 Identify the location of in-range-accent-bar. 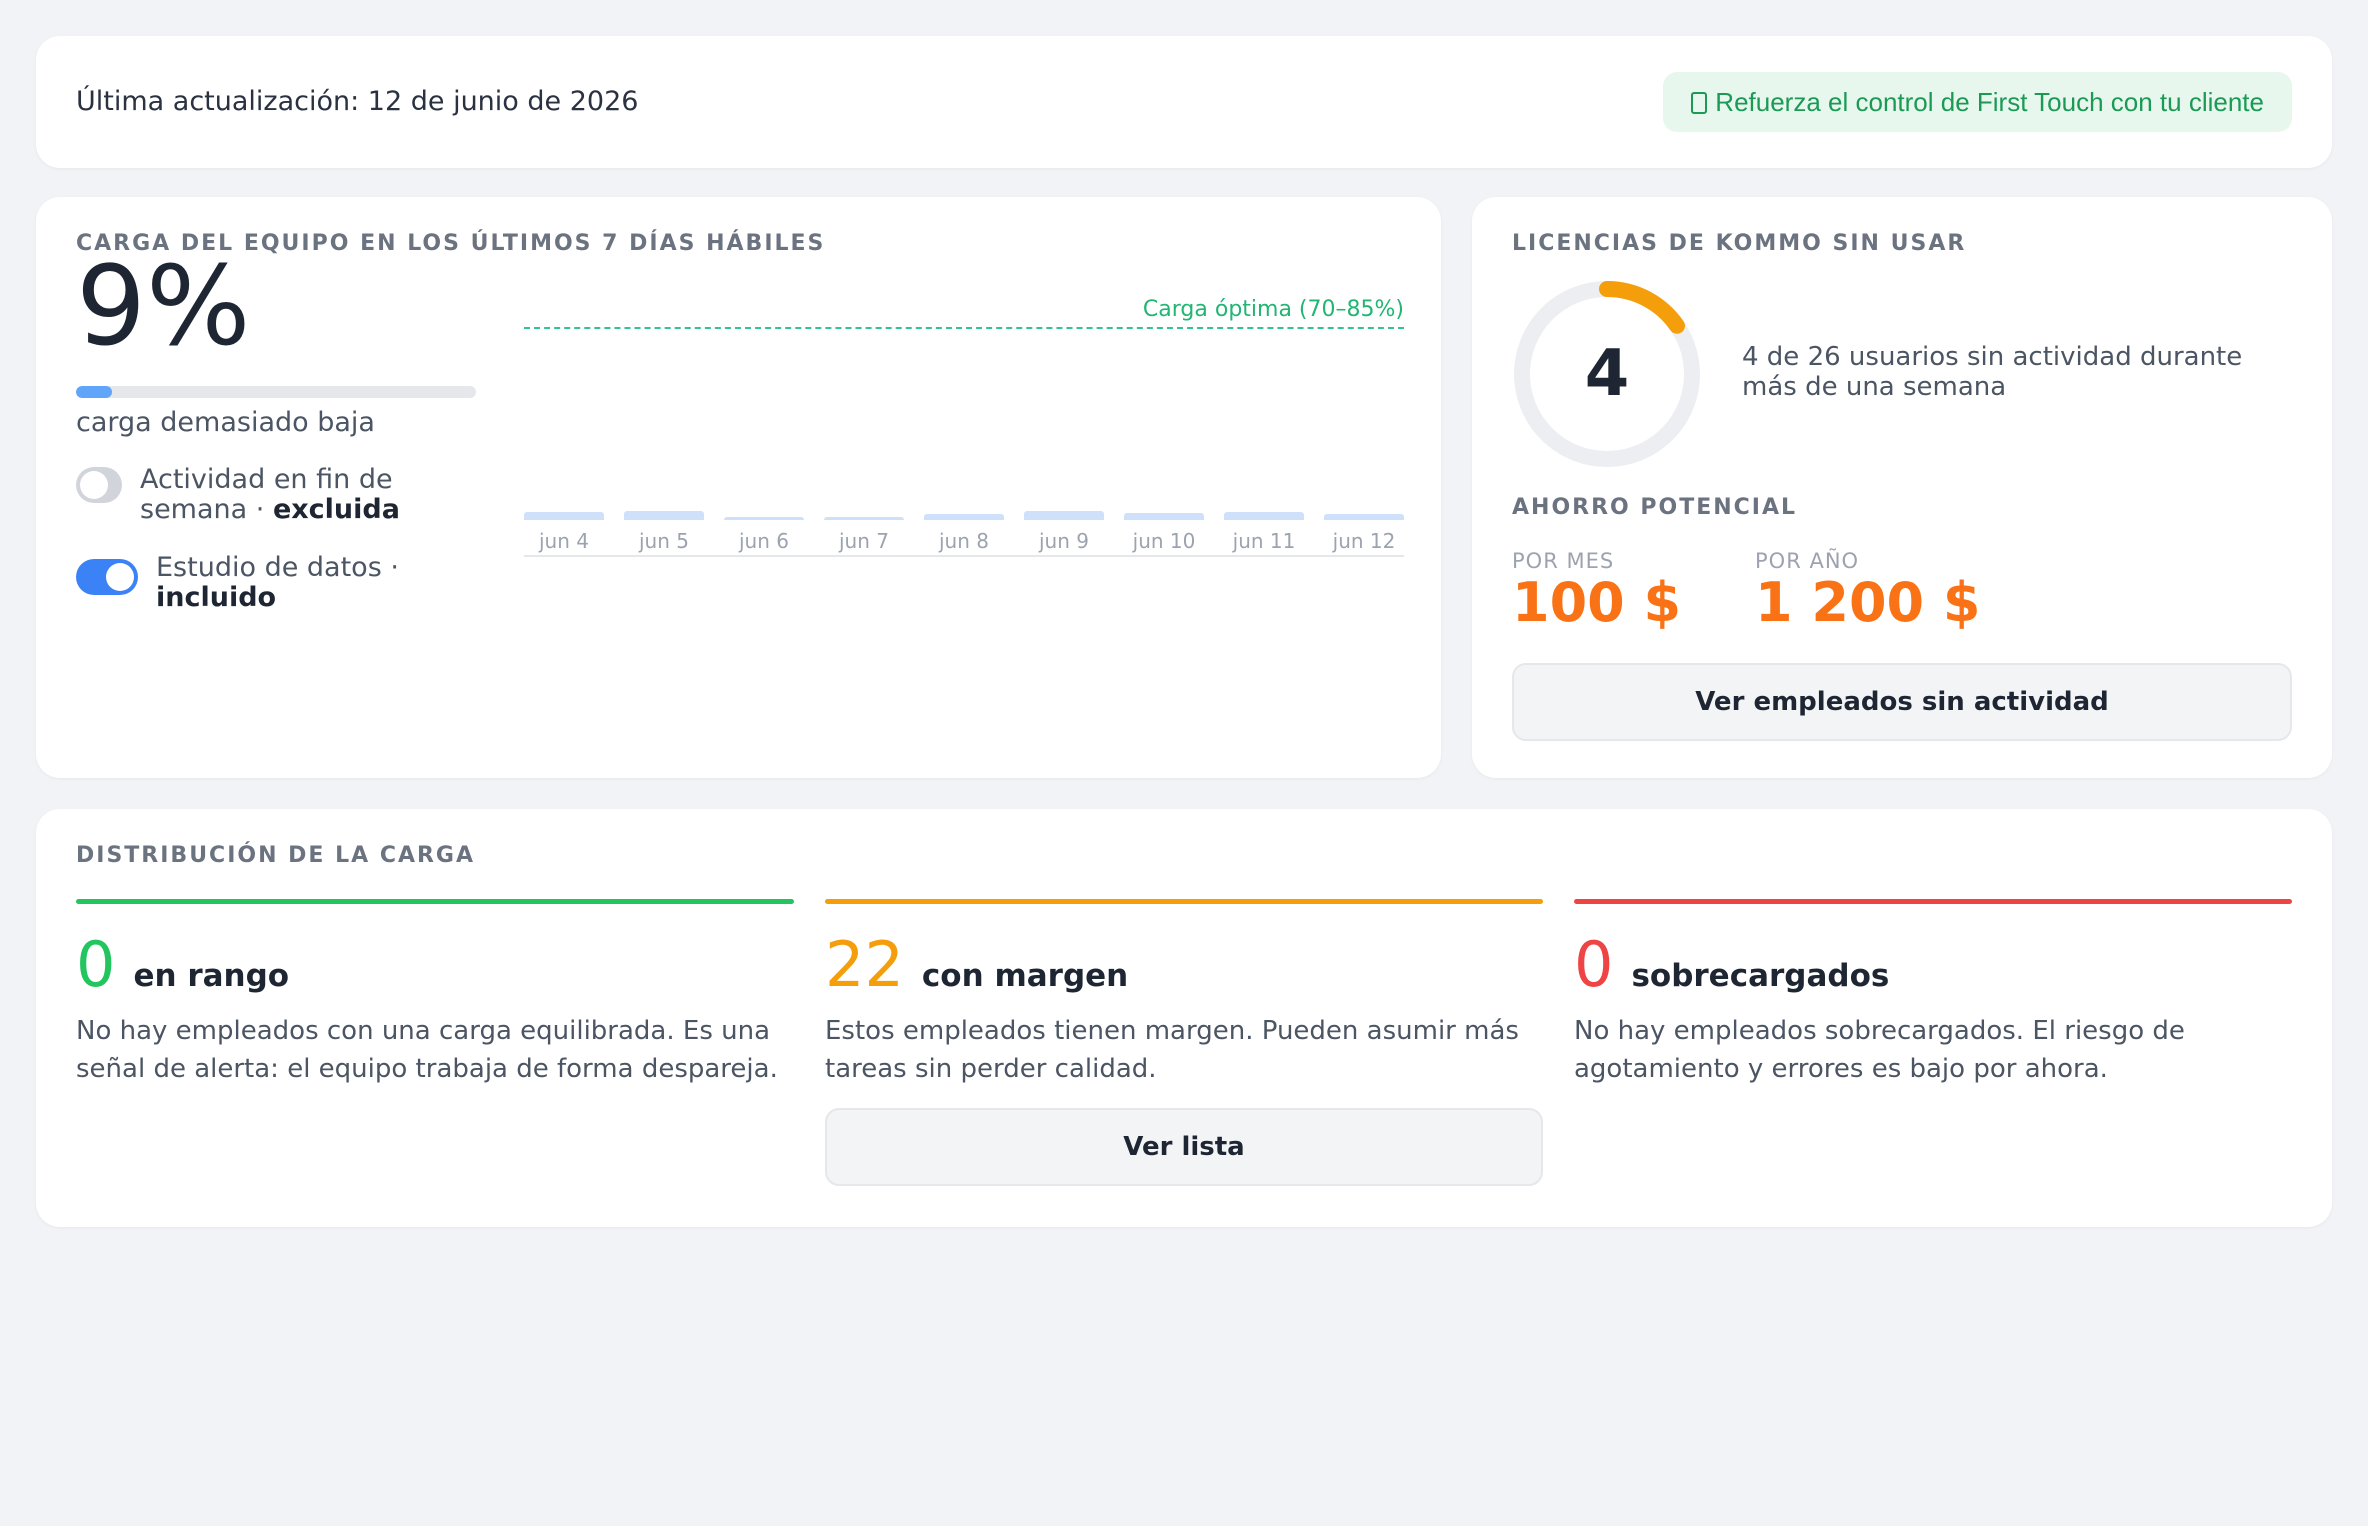
(435, 901).